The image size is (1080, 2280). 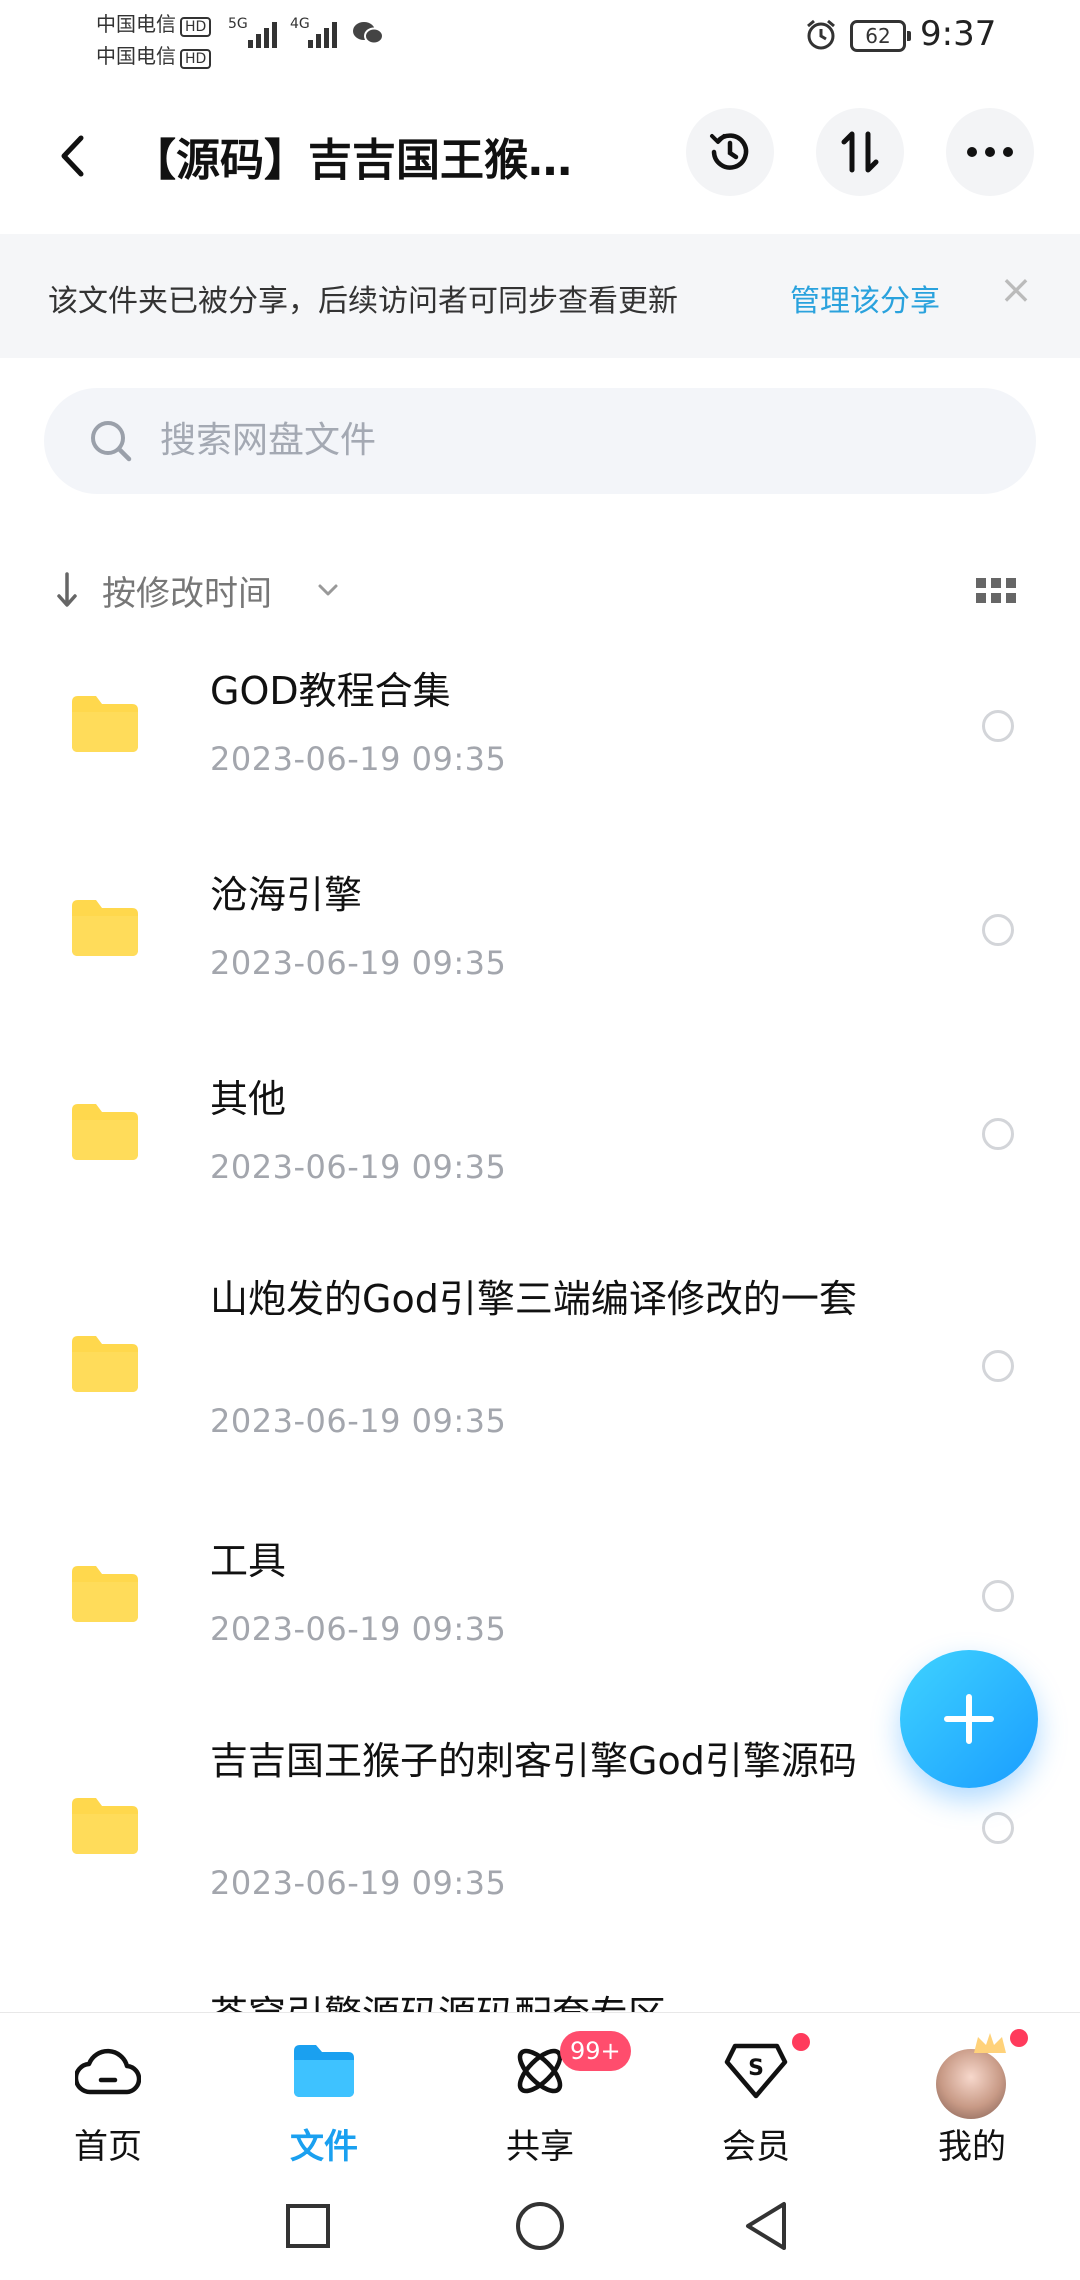 What do you see at coordinates (540, 742) in the screenshot?
I see `file-row: GOD教程合集 2023-06-19 09:35` at bounding box center [540, 742].